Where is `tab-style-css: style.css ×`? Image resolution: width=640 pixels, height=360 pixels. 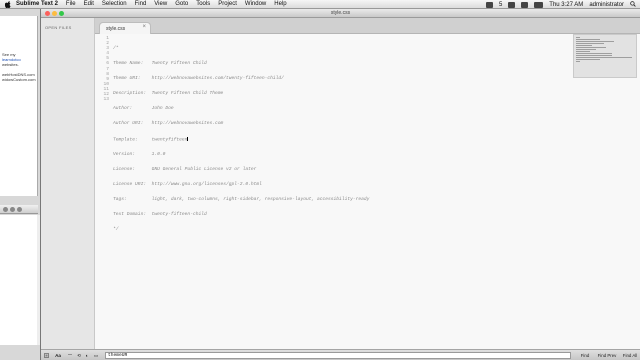 tab-style-css: style.css × is located at coordinates (125, 28).